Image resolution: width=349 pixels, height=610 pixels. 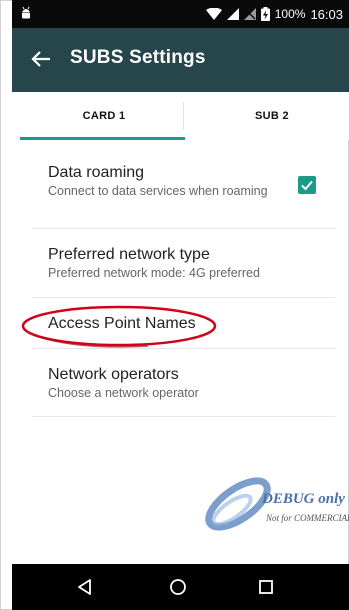 What do you see at coordinates (85, 587) in the screenshot?
I see `triangle-back-icon` at bounding box center [85, 587].